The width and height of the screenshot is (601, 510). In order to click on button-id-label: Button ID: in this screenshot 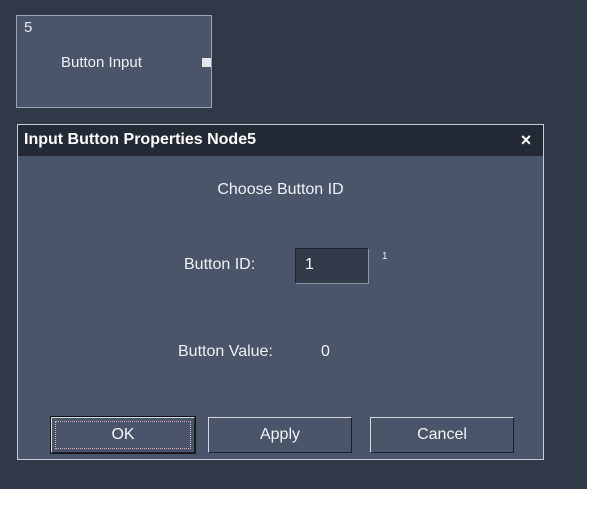, I will do `click(220, 264)`.